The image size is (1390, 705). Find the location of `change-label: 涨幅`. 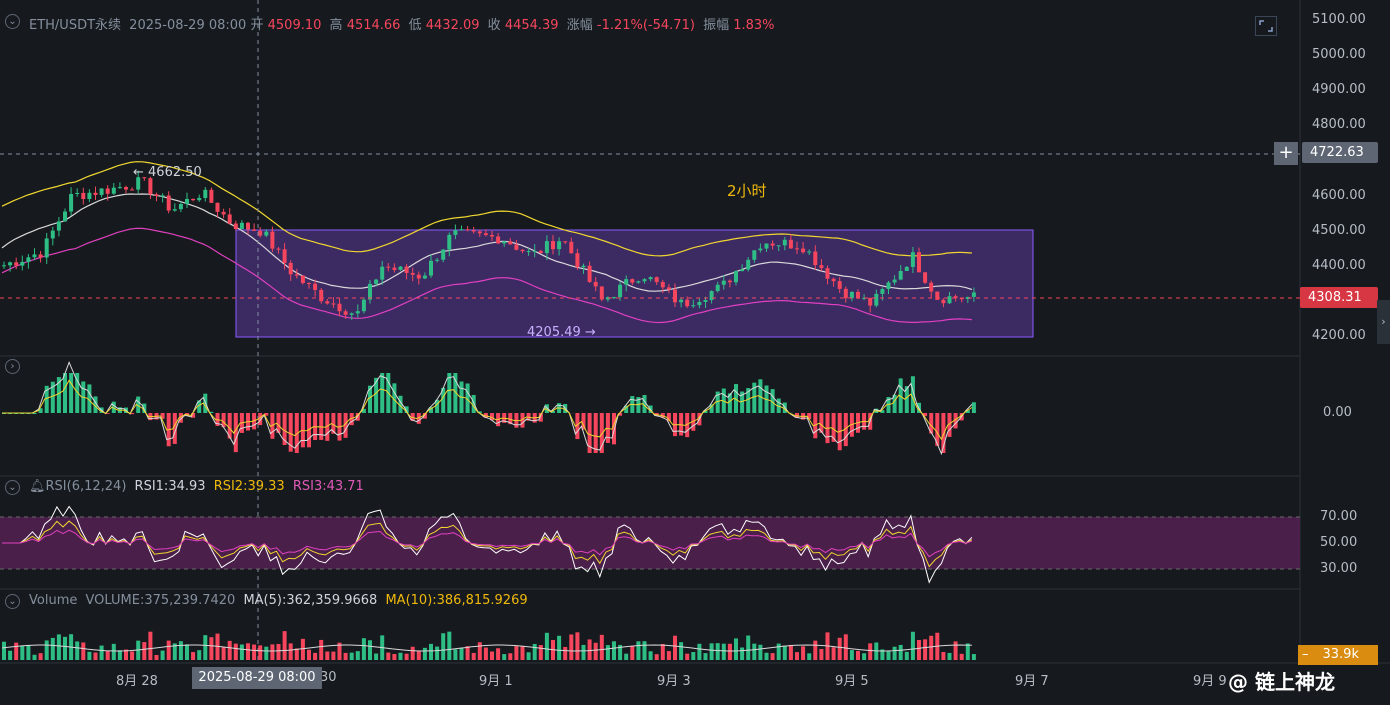

change-label: 涨幅 is located at coordinates (579, 25).